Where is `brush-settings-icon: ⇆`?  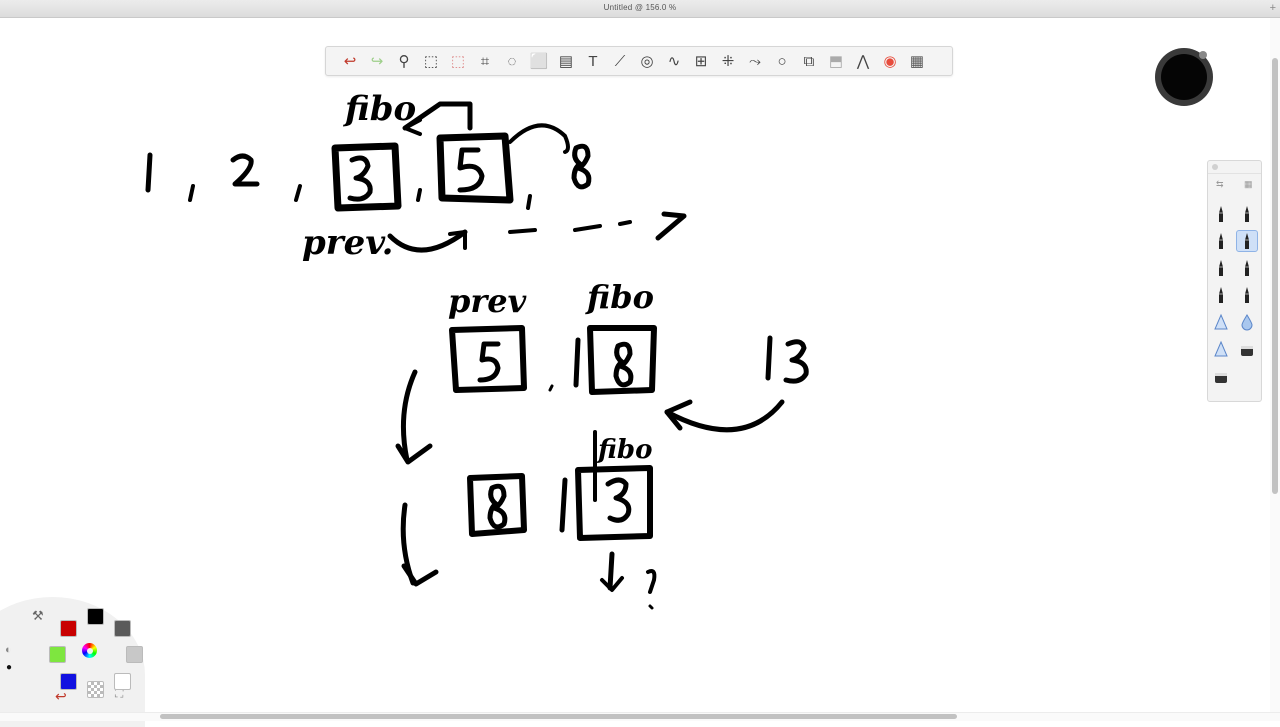 brush-settings-icon: ⇆ is located at coordinates (1220, 184).